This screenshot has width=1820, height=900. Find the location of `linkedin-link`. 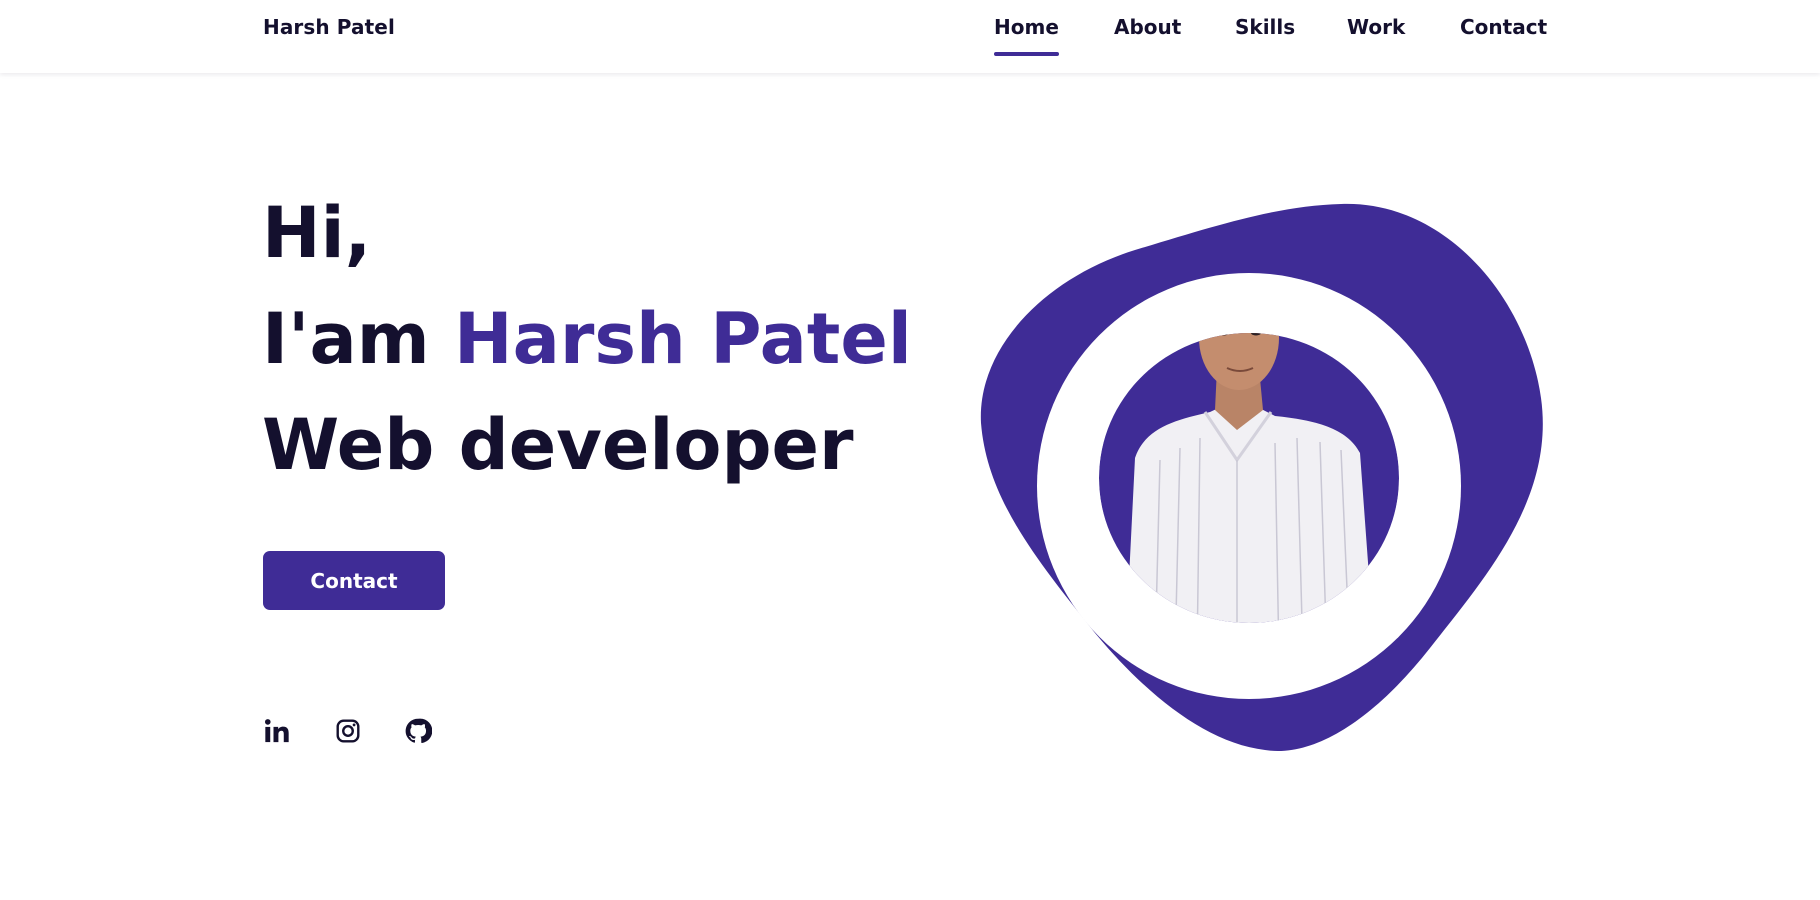

linkedin-link is located at coordinates (277, 731).